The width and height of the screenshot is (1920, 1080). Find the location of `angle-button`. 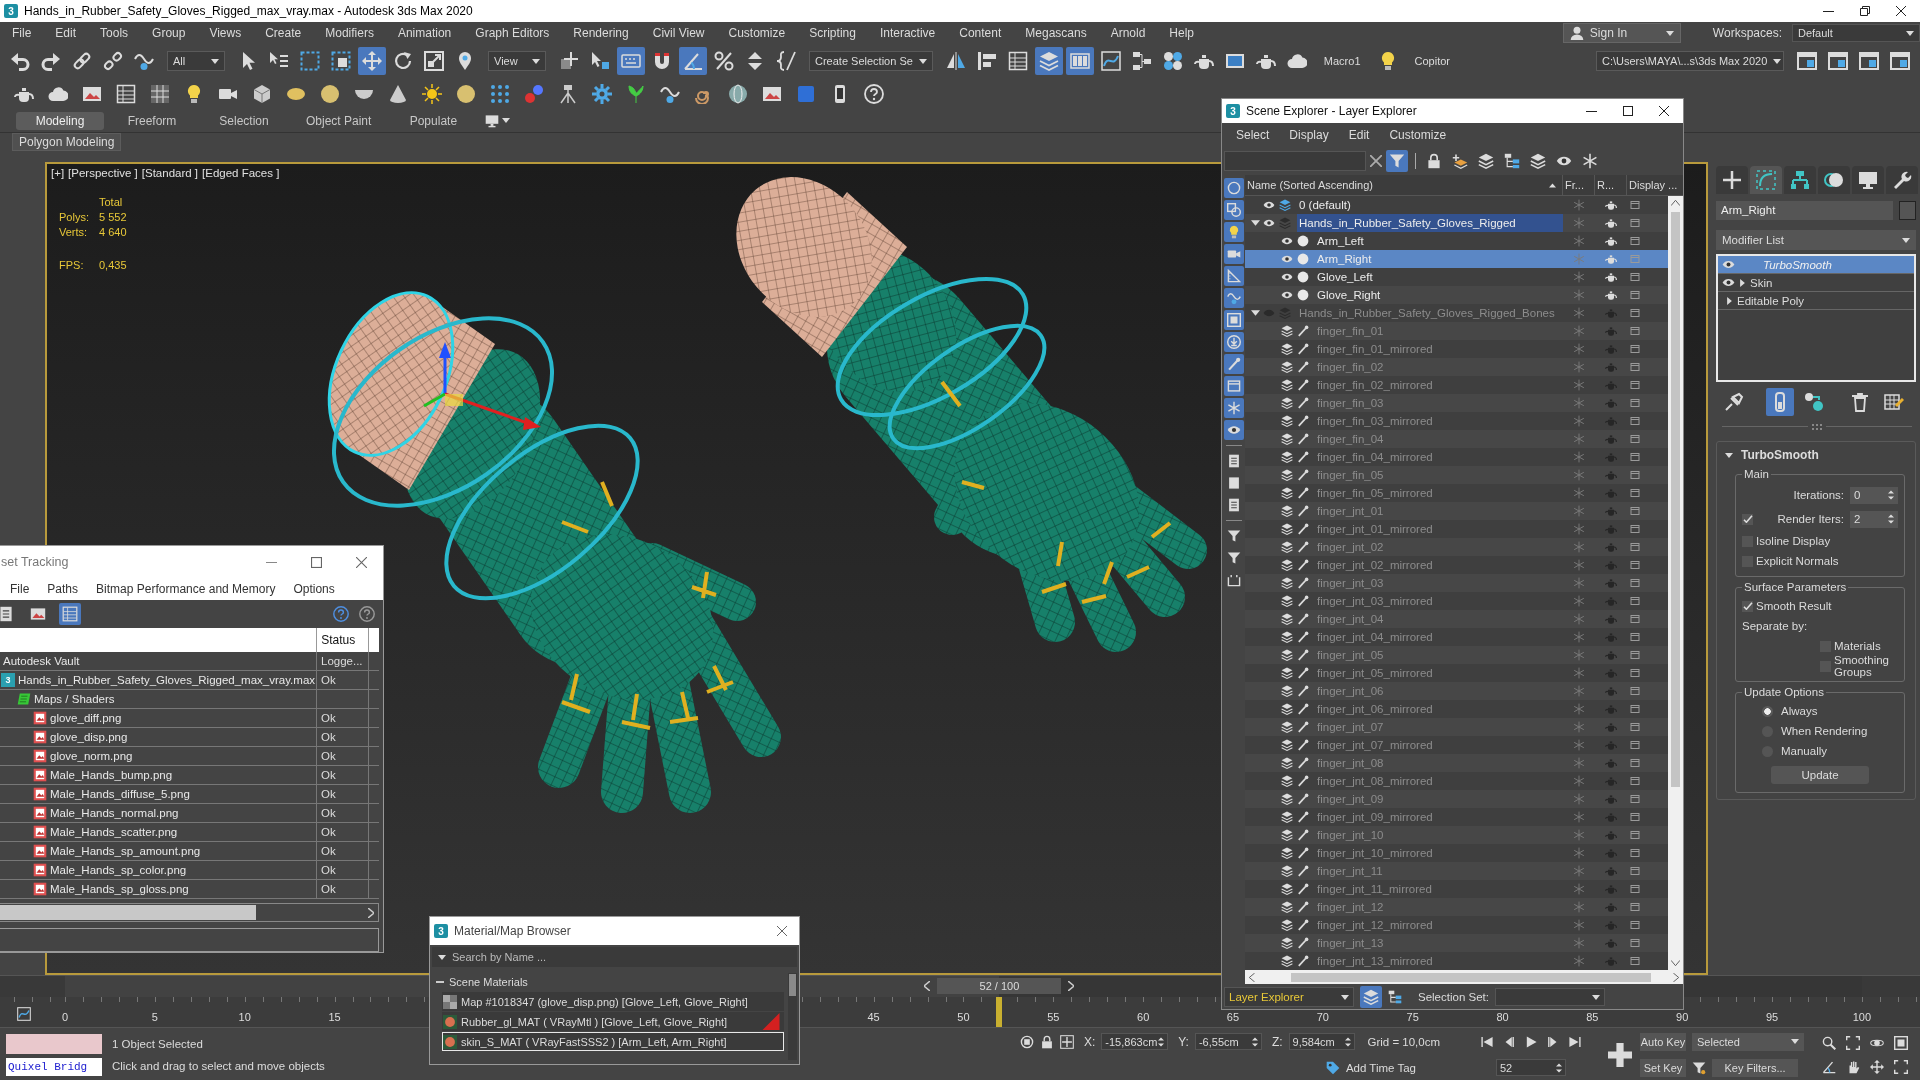

angle-button is located at coordinates (693, 61).